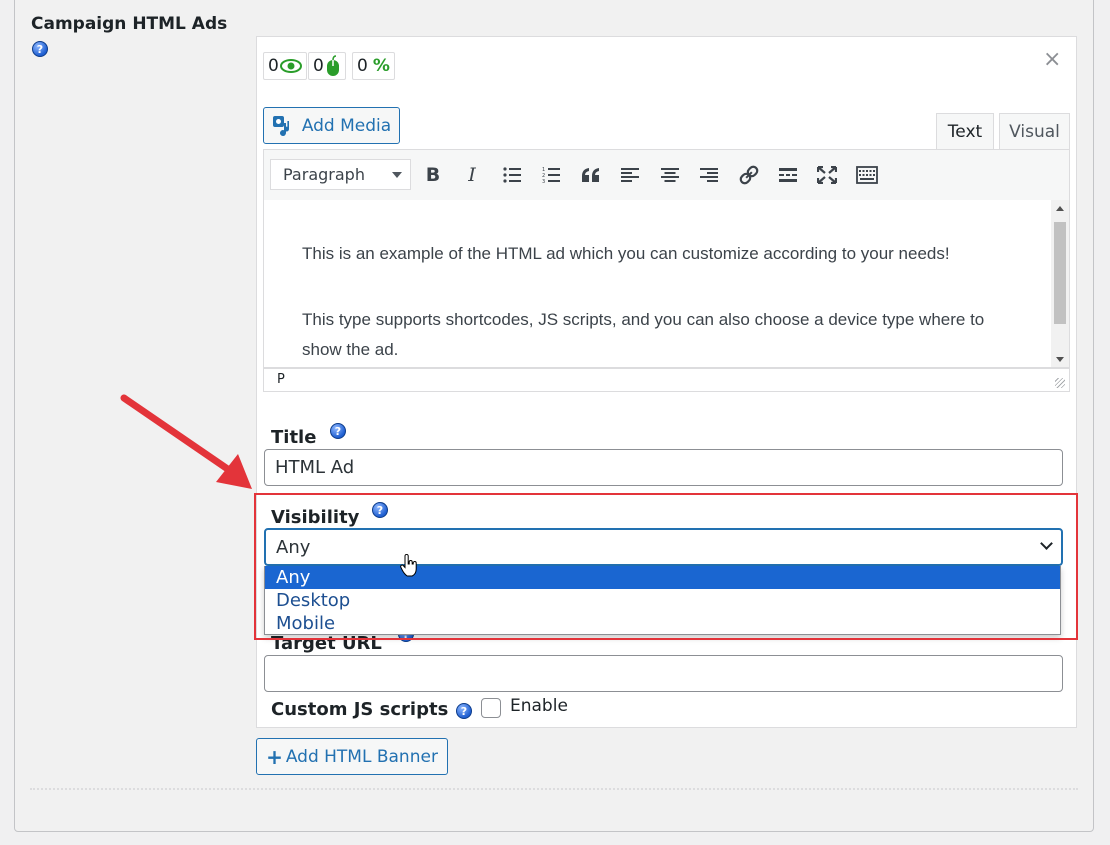 This screenshot has width=1110, height=845. What do you see at coordinates (186, 441) in the screenshot?
I see `red-arrow-icon` at bounding box center [186, 441].